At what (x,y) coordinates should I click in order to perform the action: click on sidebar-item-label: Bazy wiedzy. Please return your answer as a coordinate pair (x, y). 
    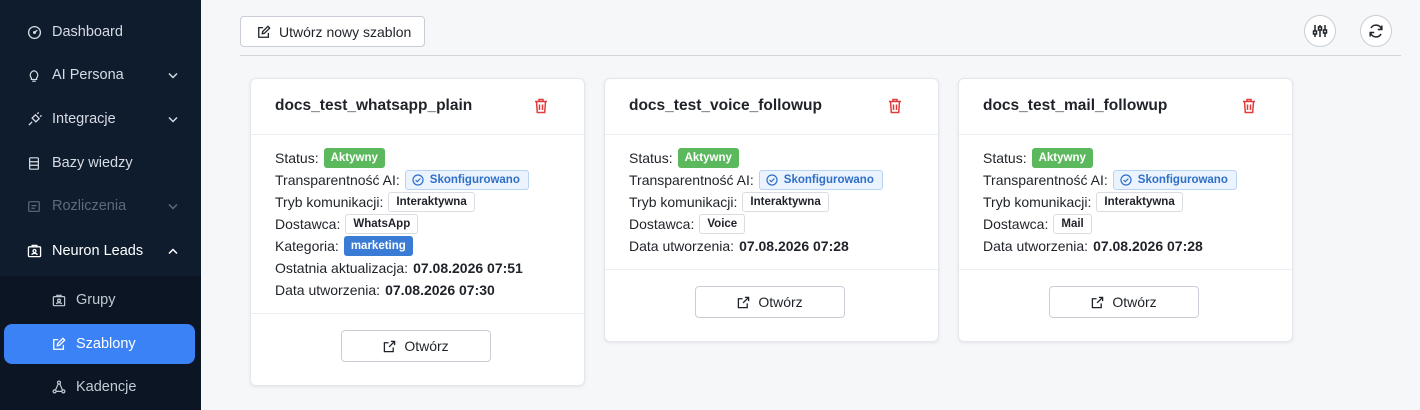
    Looking at the image, I should click on (92, 163).